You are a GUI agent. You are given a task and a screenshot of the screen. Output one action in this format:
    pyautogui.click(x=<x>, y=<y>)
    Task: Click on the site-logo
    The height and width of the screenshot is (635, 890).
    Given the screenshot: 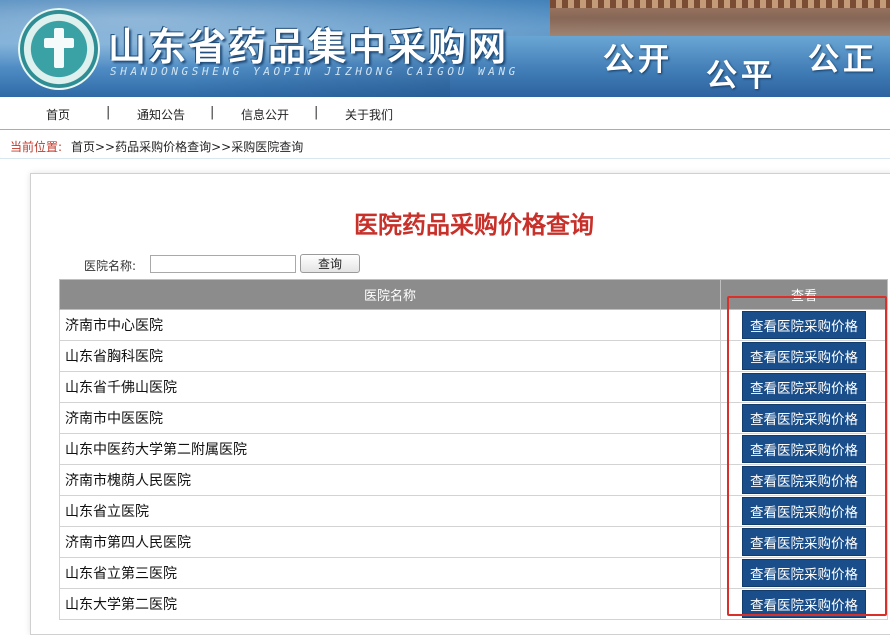 What is the action you would take?
    pyautogui.click(x=59, y=49)
    